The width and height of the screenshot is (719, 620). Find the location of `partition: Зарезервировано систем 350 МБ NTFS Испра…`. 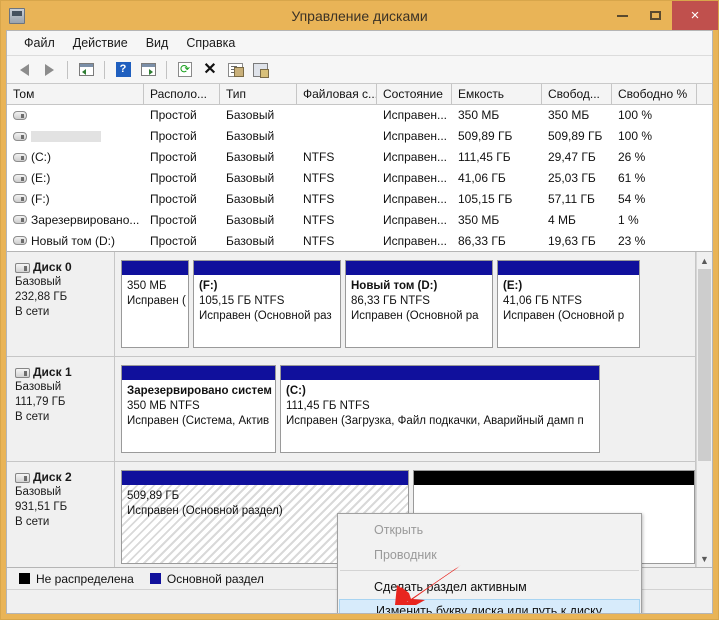

partition: Зарезервировано систем 350 МБ NTFS Испра… is located at coordinates (198, 409).